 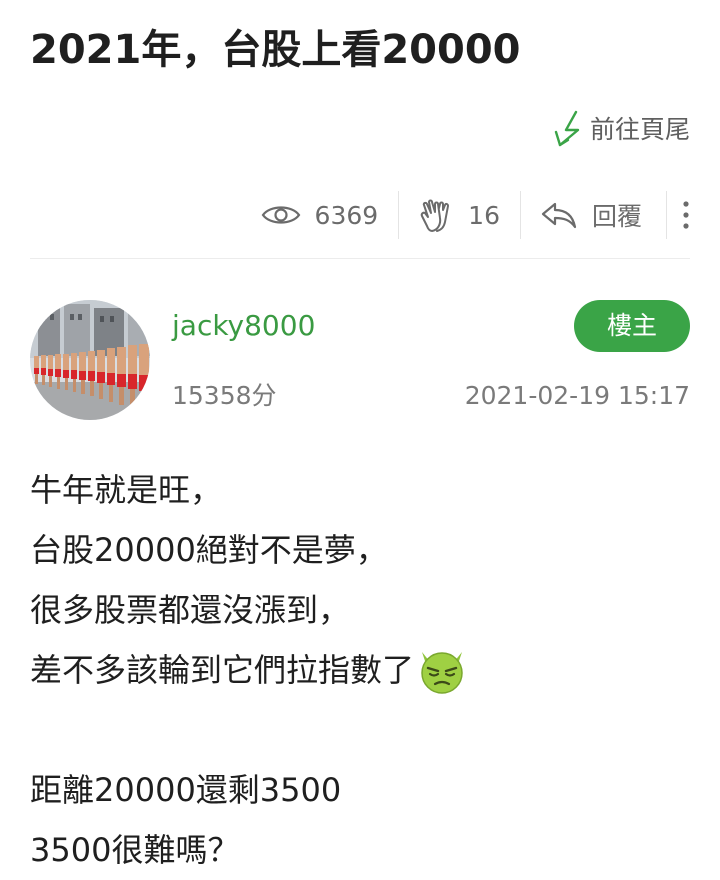 What do you see at coordinates (459, 215) in the screenshot?
I see `clap-button: 16` at bounding box center [459, 215].